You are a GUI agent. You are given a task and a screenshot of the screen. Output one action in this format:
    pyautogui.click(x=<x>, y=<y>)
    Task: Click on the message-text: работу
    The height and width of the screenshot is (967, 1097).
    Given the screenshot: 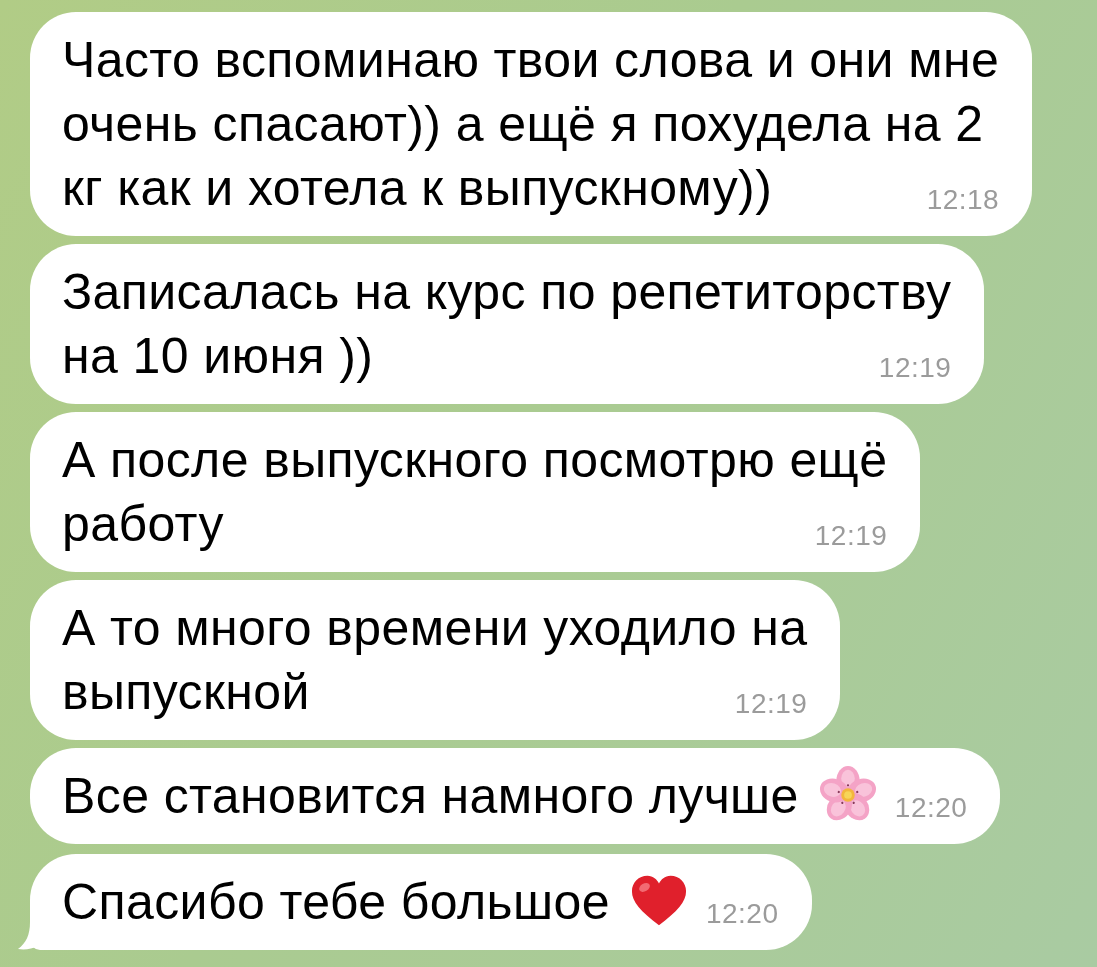 What is the action you would take?
    pyautogui.click(x=143, y=524)
    